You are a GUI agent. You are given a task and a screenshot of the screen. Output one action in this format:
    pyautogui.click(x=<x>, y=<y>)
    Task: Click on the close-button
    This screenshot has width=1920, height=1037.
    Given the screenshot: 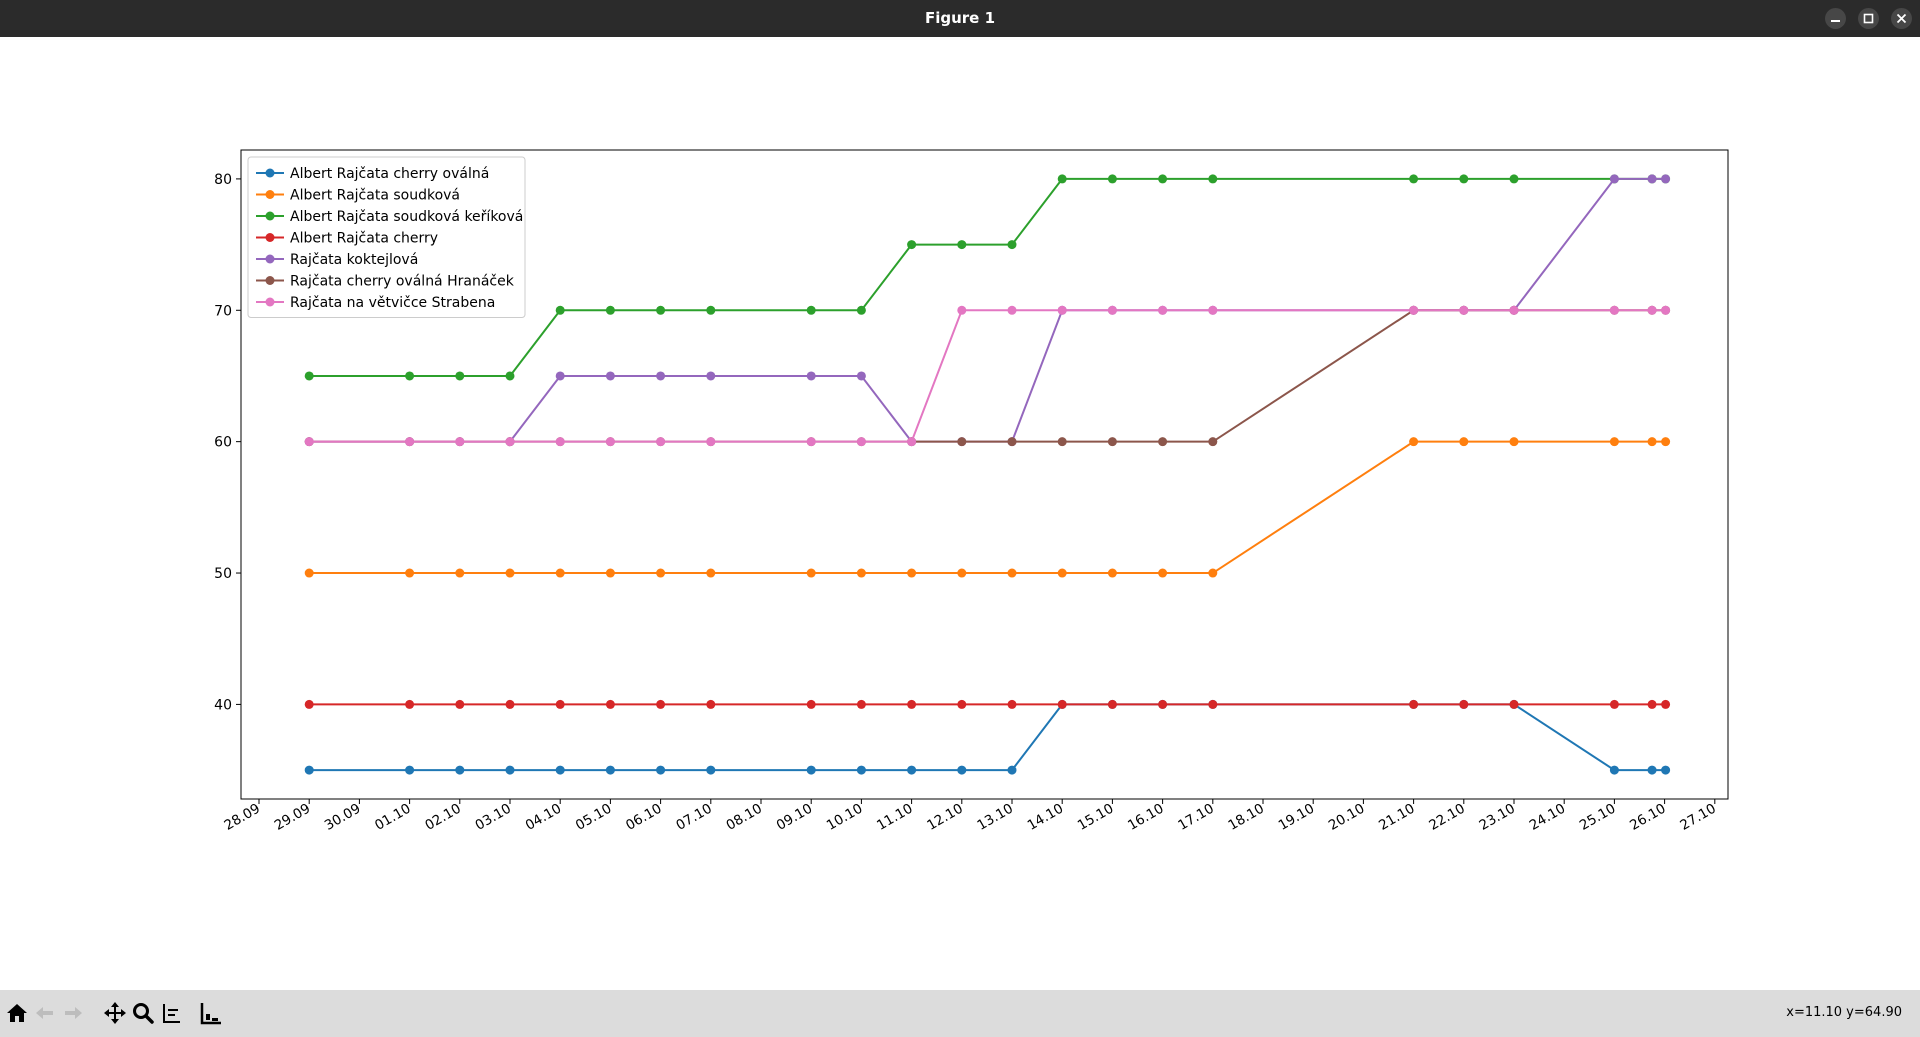 What is the action you would take?
    pyautogui.click(x=1901, y=18)
    